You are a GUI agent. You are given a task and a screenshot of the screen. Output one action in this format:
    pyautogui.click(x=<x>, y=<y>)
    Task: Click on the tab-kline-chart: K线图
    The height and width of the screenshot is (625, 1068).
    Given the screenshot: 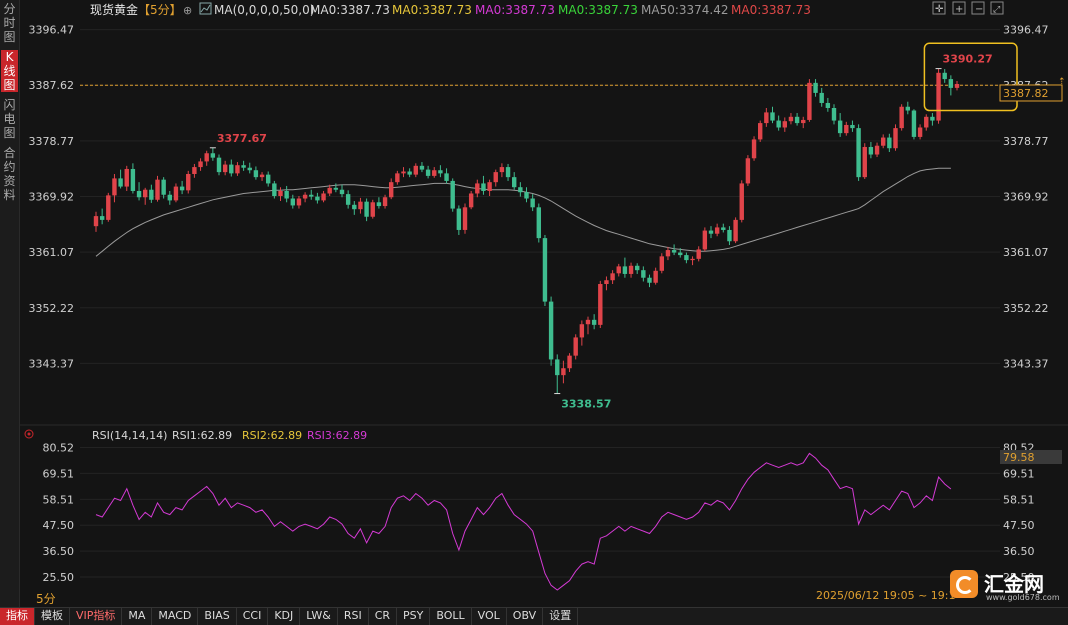 What is the action you would take?
    pyautogui.click(x=9, y=71)
    